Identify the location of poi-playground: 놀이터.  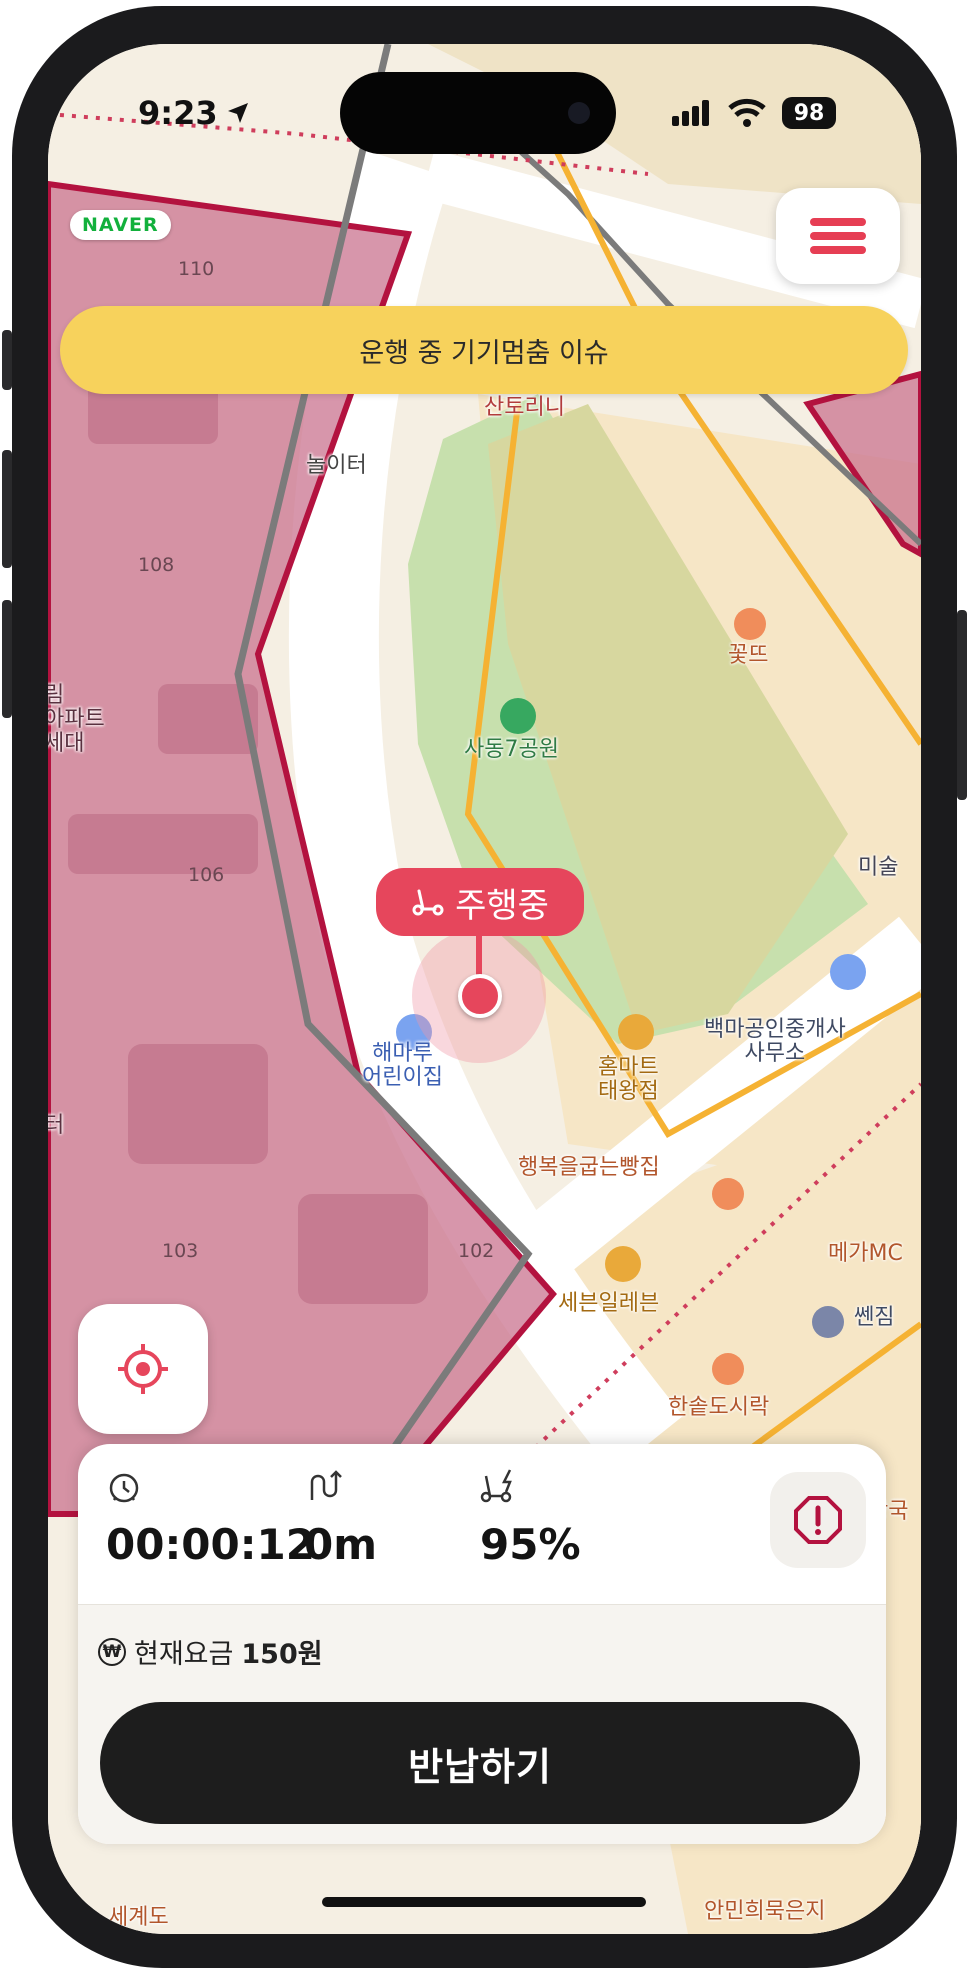
(336, 465).